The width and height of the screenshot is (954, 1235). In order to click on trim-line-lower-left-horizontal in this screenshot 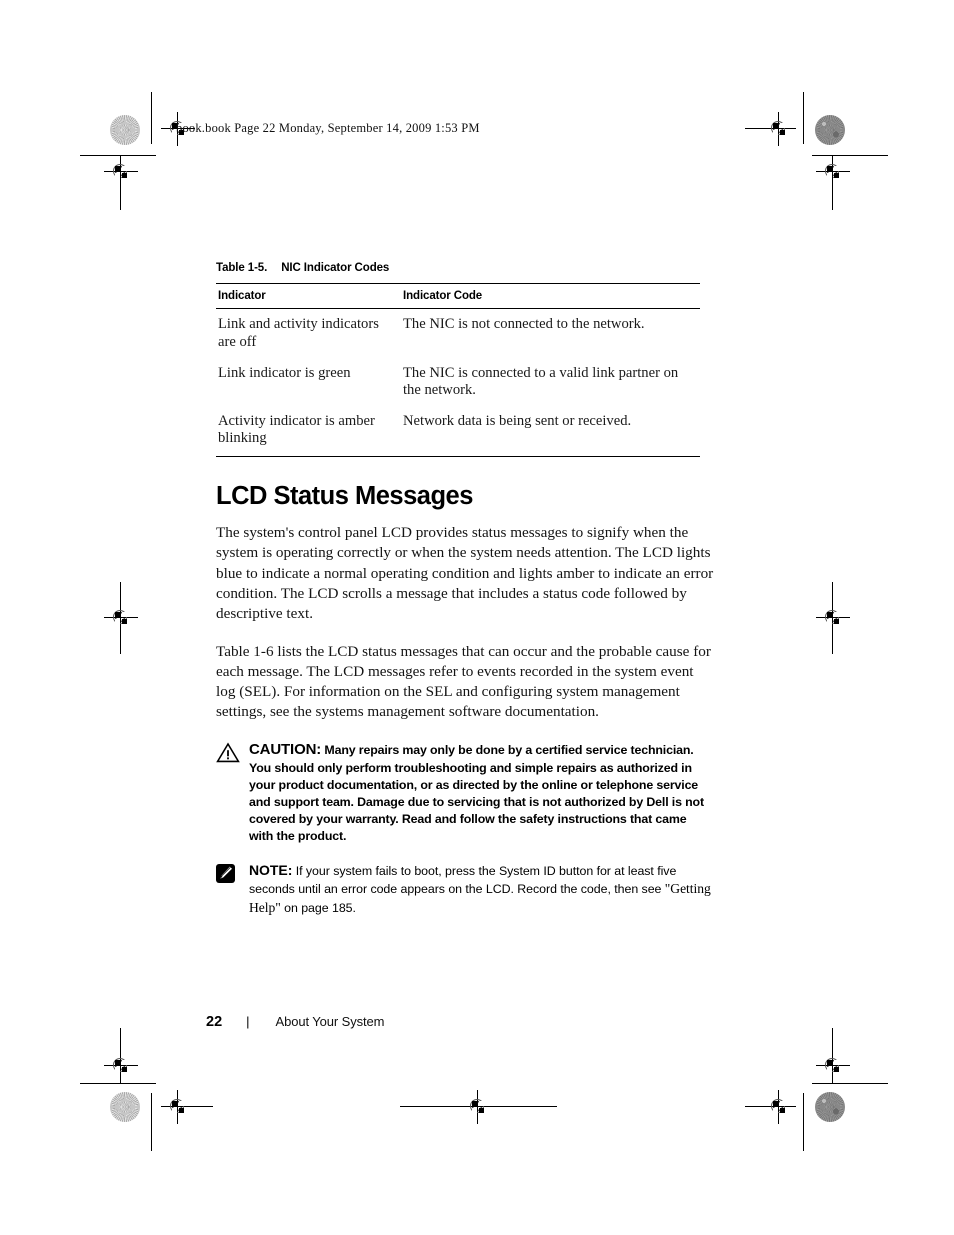, I will do `click(118, 1083)`.